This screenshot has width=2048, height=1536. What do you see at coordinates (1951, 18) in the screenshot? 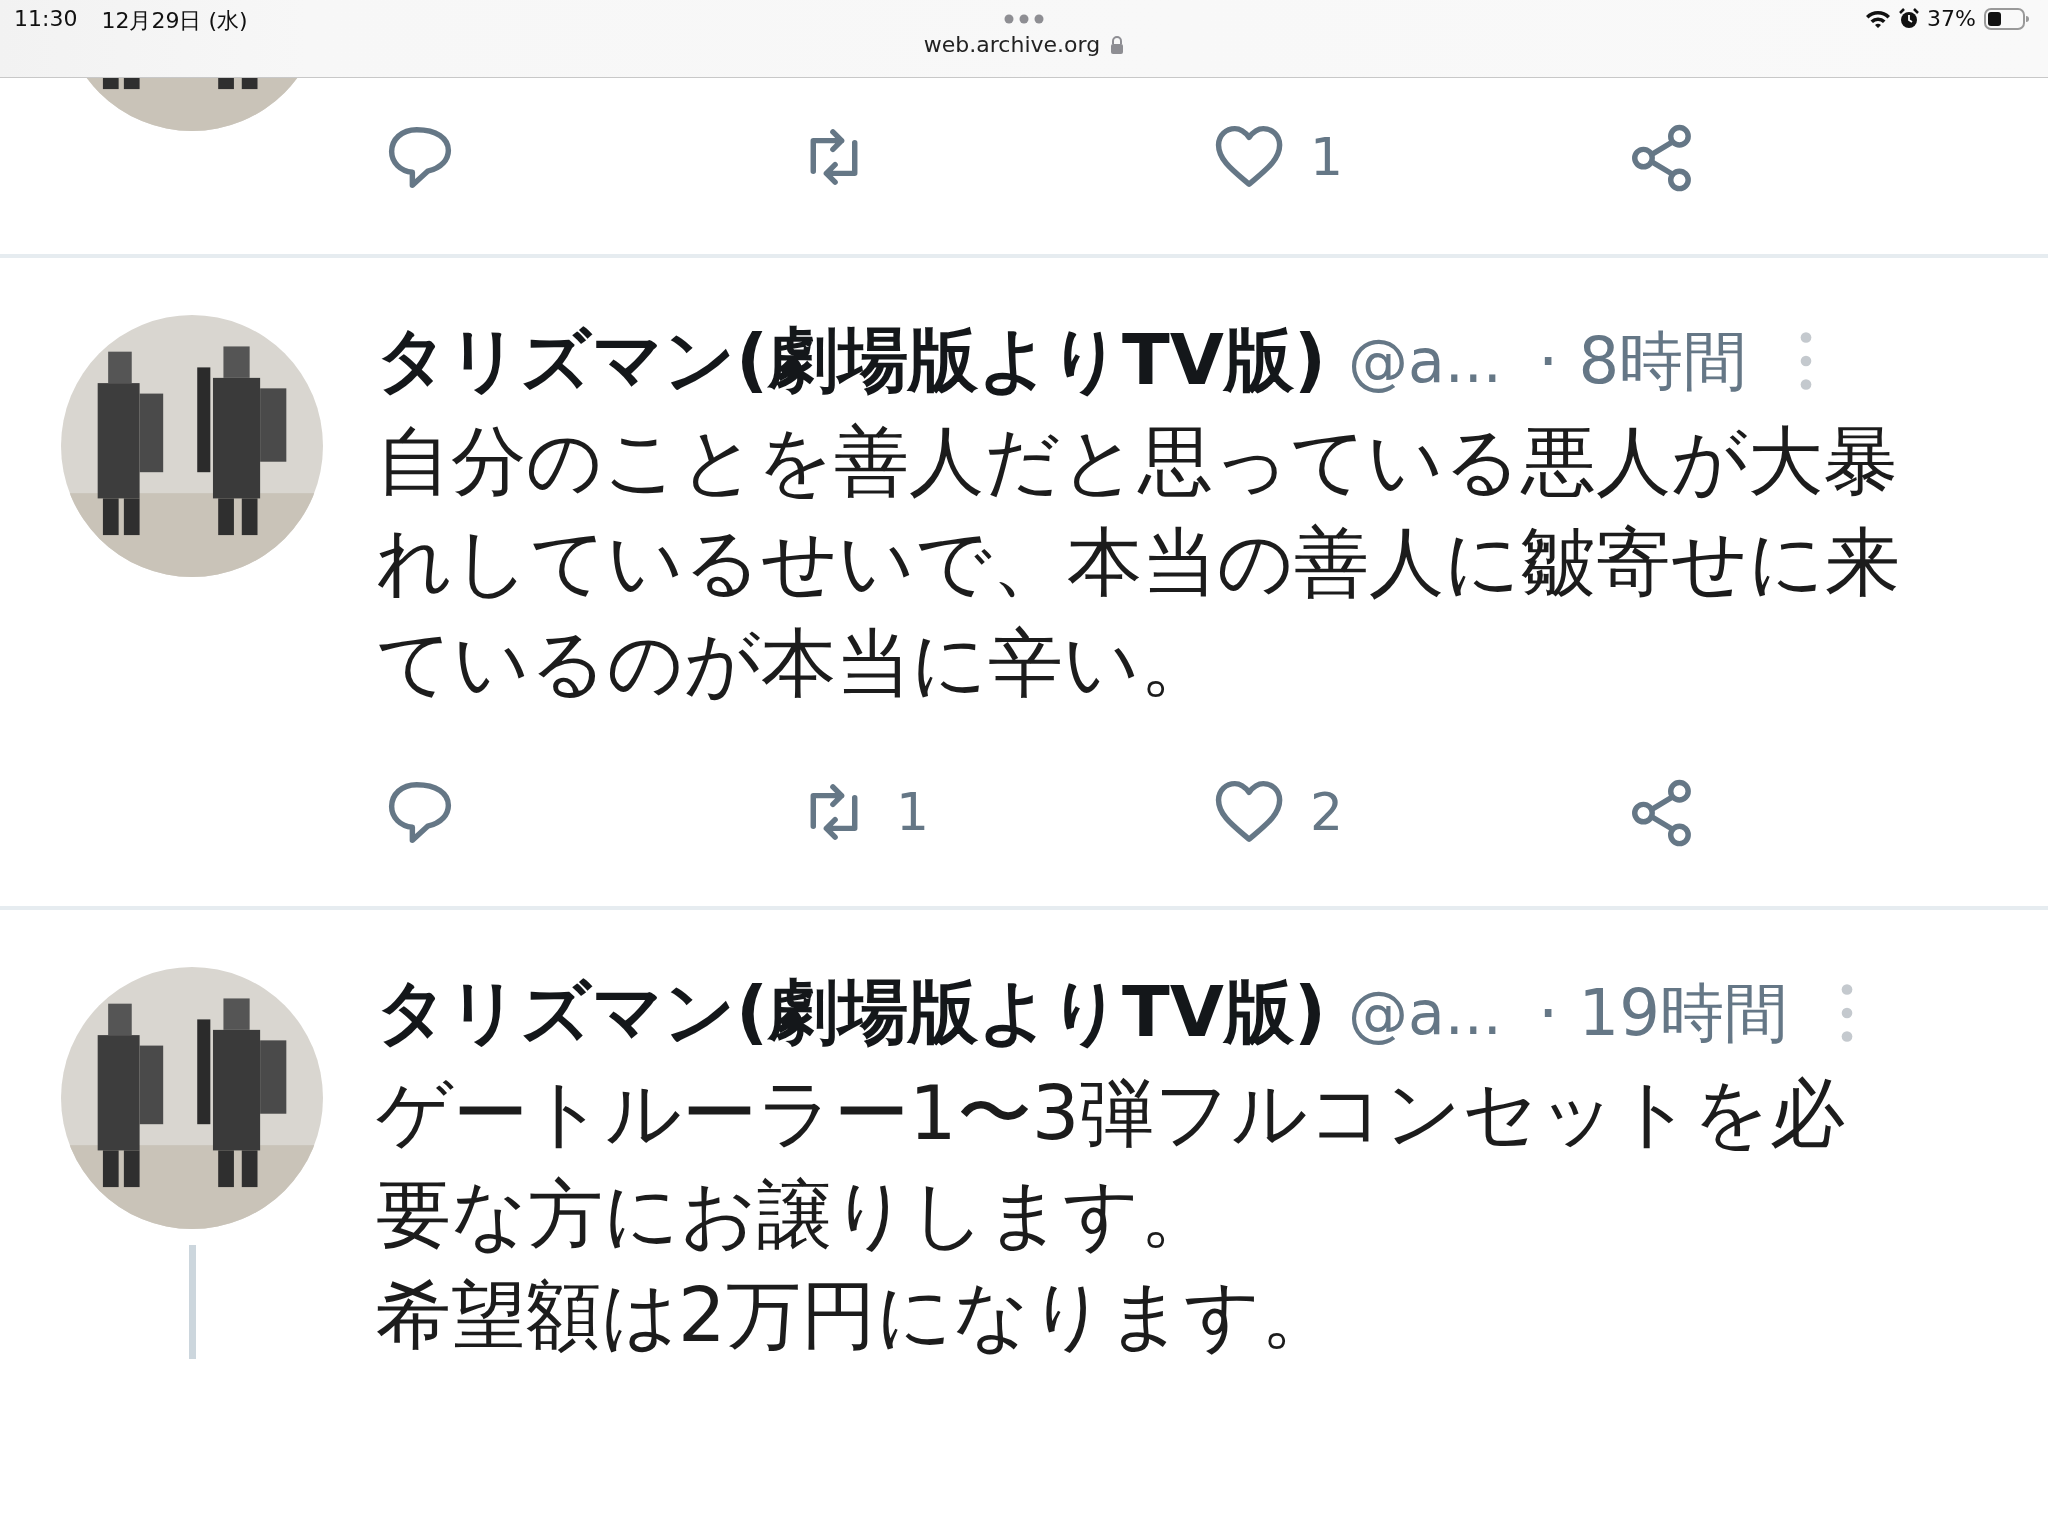
I see `battery-percent: 37%` at bounding box center [1951, 18].